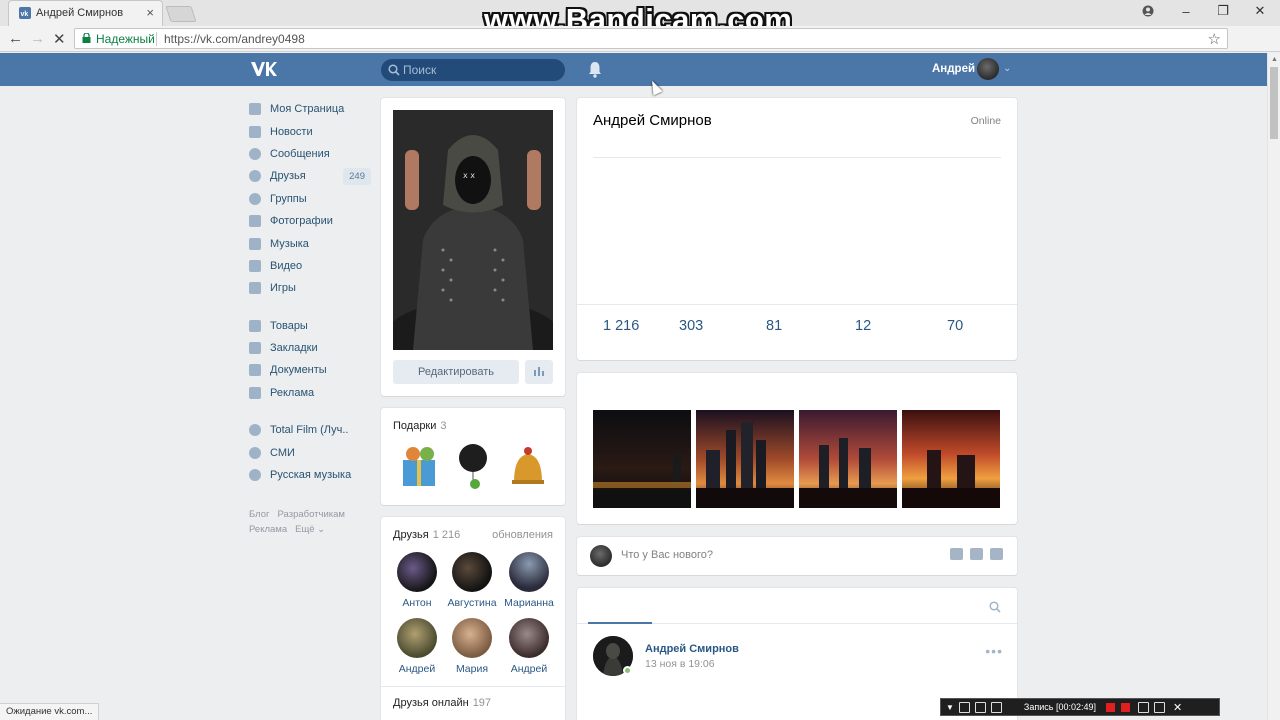  Describe the element at coordinates (1274, 59) in the screenshot. I see `scroll-up-icon: ▲` at that location.